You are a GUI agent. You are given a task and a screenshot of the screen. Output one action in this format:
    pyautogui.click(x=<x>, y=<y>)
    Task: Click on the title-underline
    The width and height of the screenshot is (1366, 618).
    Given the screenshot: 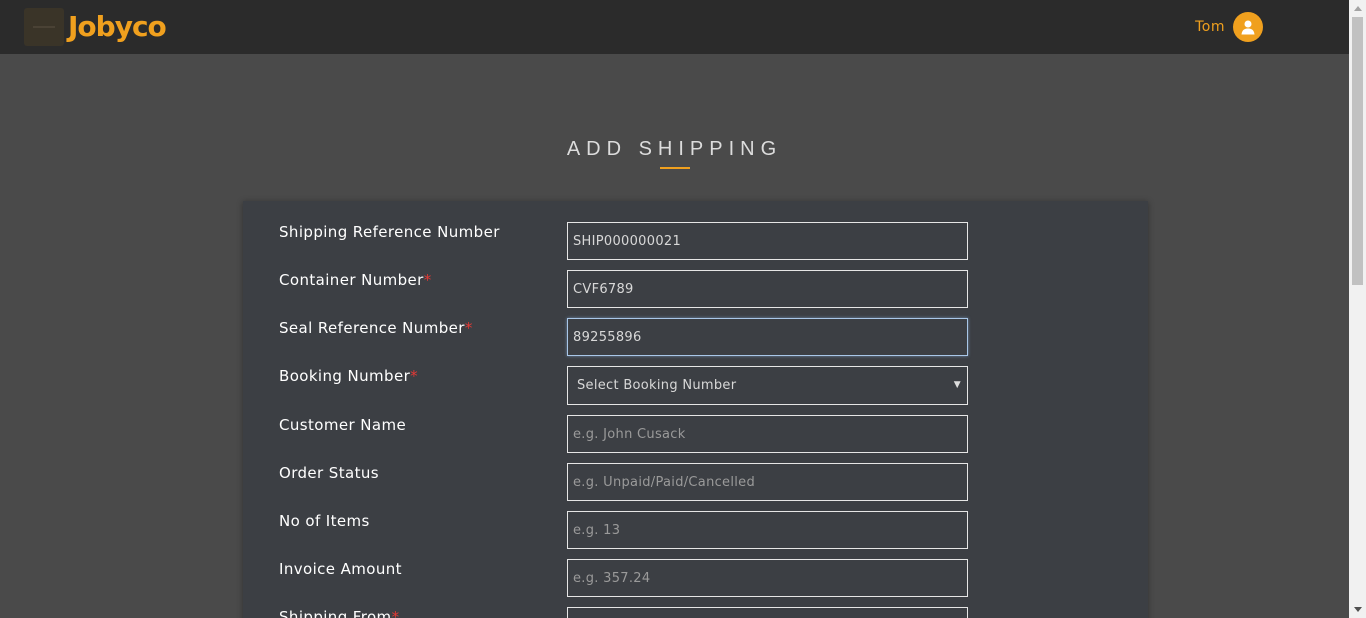 What is the action you would take?
    pyautogui.click(x=675, y=168)
    